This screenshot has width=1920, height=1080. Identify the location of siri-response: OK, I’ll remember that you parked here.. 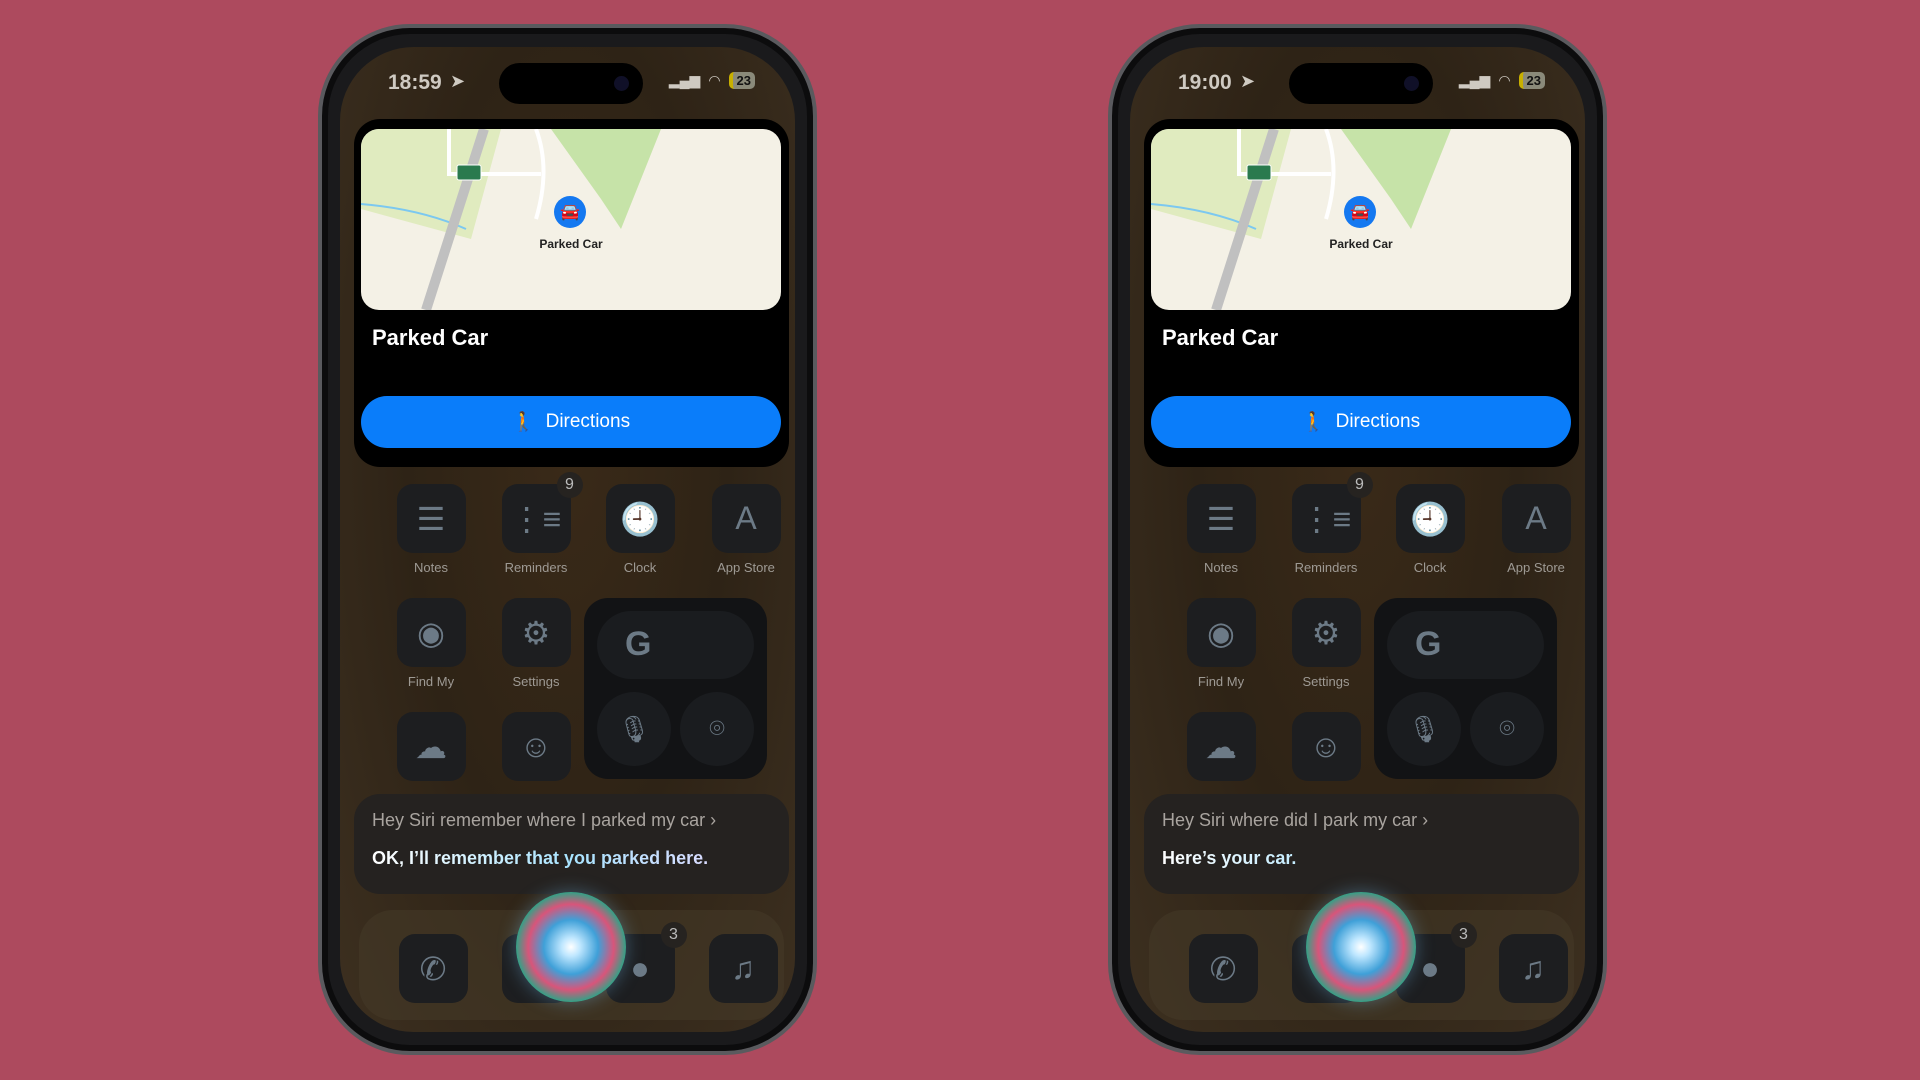
(571, 858).